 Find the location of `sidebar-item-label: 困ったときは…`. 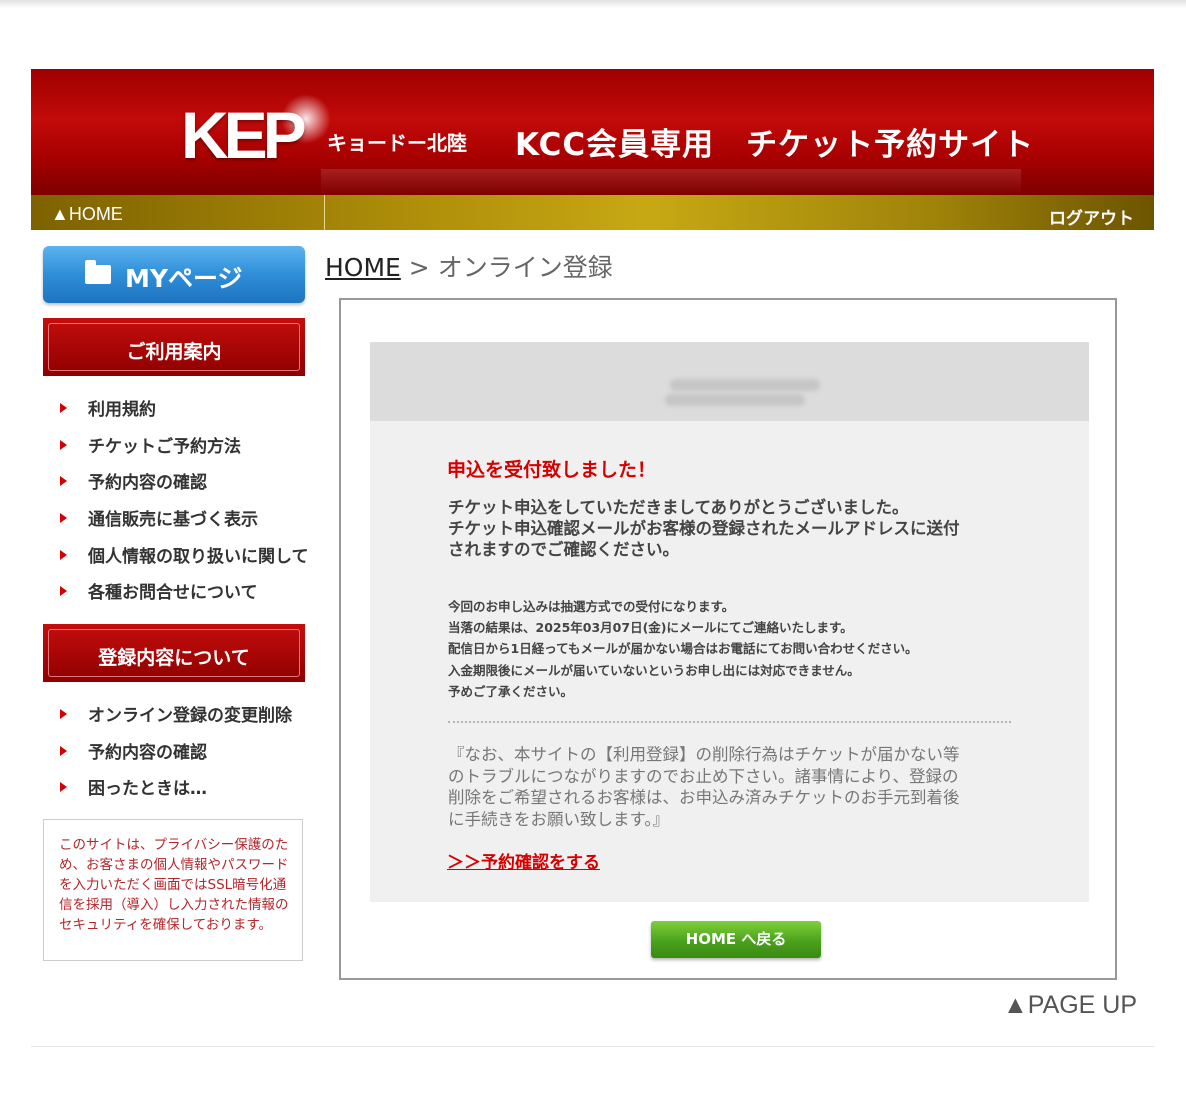

sidebar-item-label: 困ったときは… is located at coordinates (147, 786).